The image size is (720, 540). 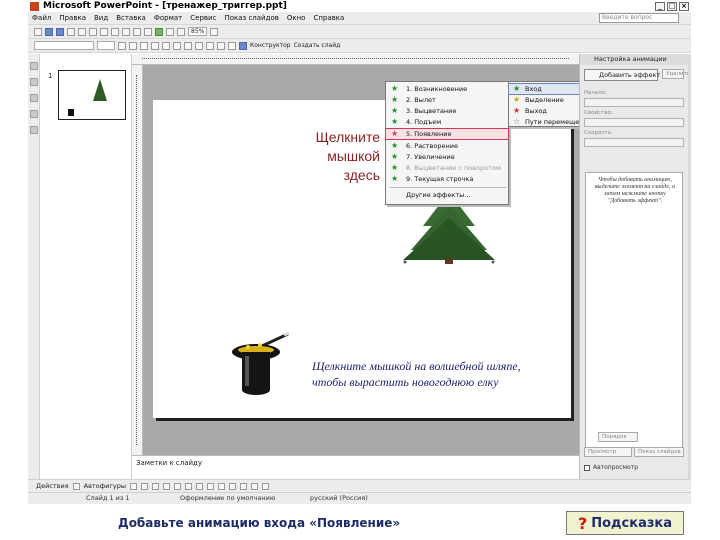 What do you see at coordinates (243, 45) in the screenshot?
I see `font-color-icon` at bounding box center [243, 45].